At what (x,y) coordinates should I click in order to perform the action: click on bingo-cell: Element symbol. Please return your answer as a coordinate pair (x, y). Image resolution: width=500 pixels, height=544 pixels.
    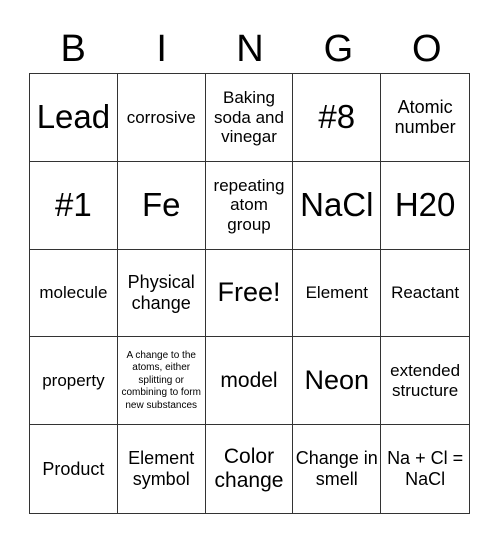
    Looking at the image, I should click on (162, 469).